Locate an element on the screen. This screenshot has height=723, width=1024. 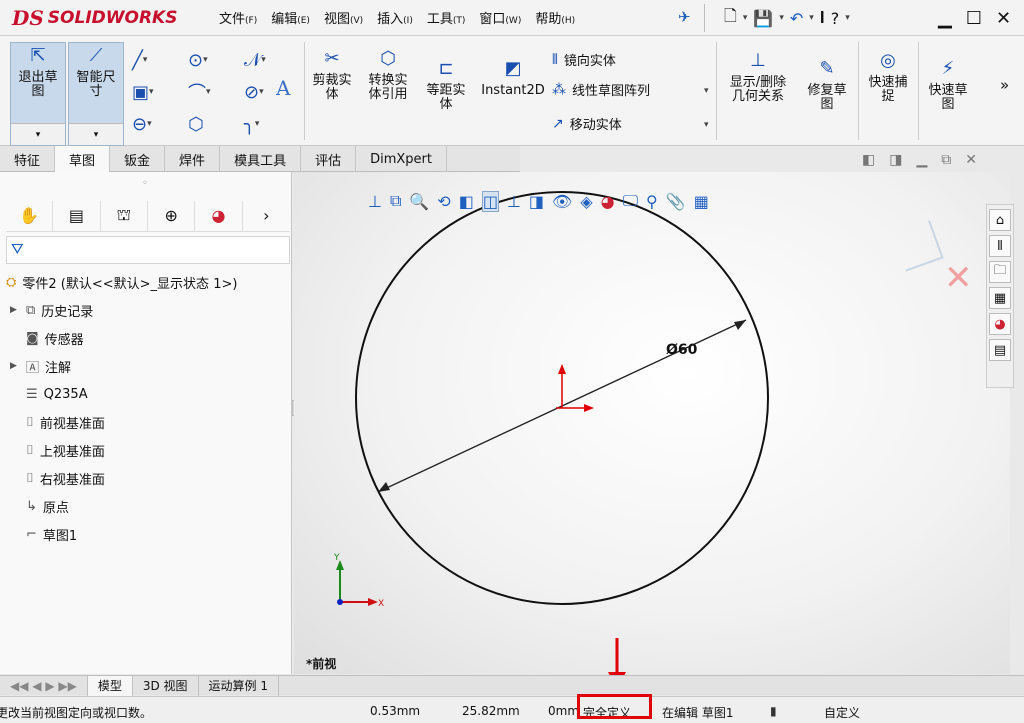
render-icon: ⚲ is located at coordinates (652, 201).